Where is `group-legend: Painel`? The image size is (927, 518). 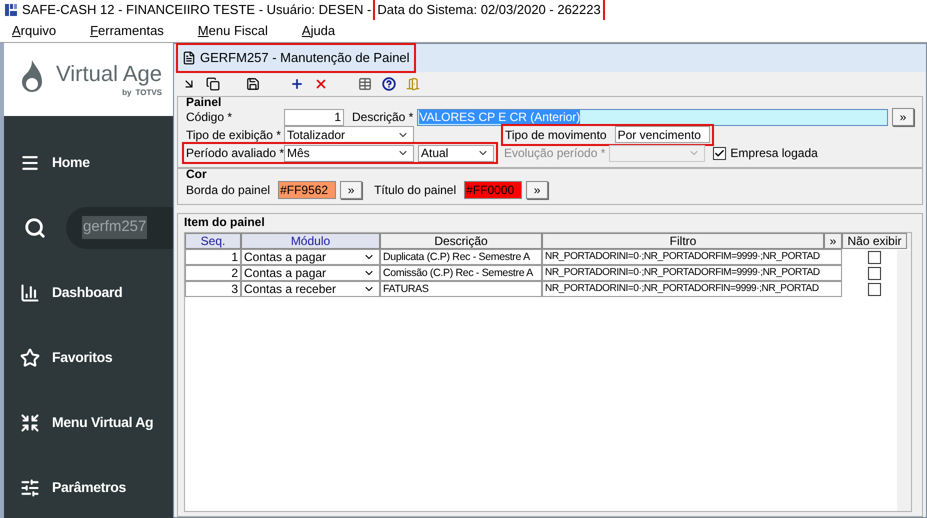
group-legend: Painel is located at coordinates (550, 102).